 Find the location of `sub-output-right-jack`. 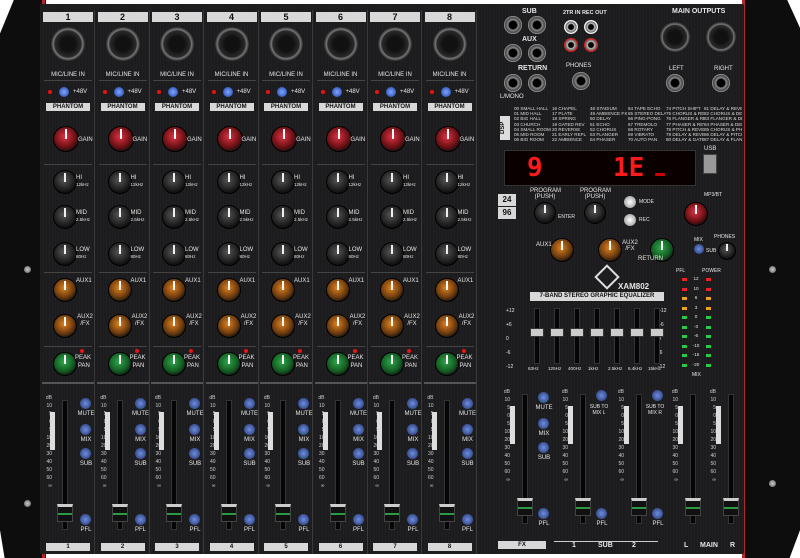

sub-output-right-jack is located at coordinates (537, 25).